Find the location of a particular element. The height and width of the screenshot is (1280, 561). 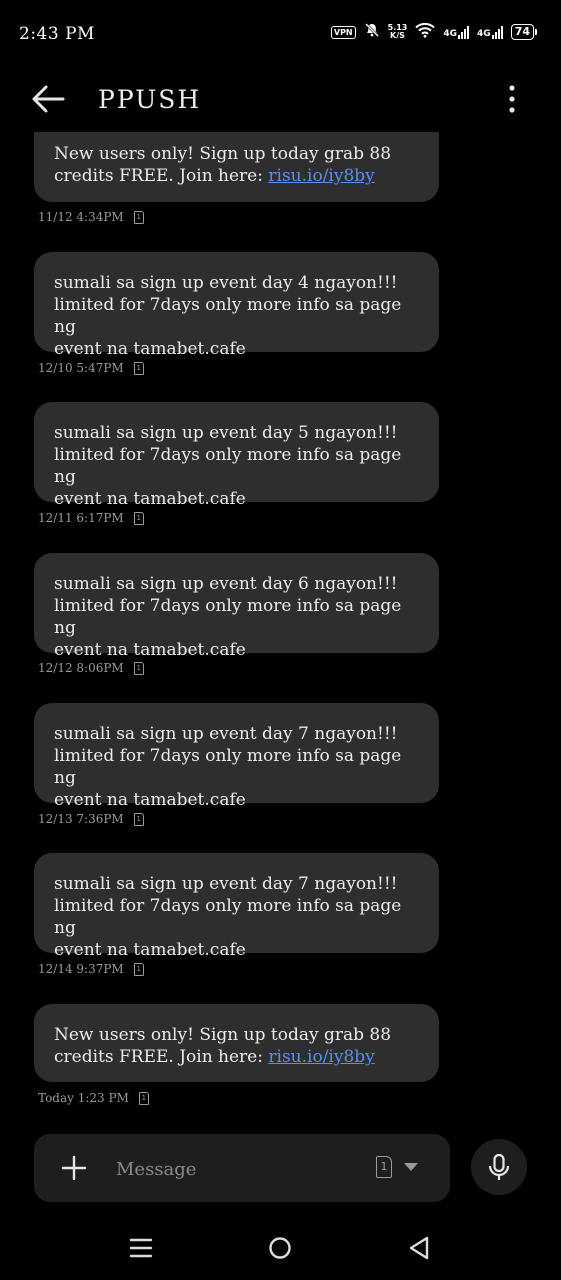

nav-back-button is located at coordinates (419, 1248).